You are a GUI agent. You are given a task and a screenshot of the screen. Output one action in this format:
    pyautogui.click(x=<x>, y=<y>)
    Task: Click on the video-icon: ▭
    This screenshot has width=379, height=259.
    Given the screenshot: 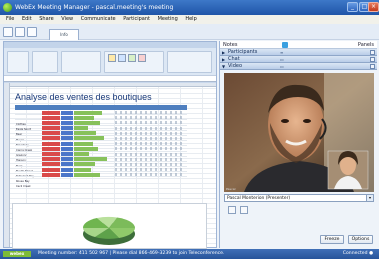 What is the action you would take?
    pyautogui.click(x=282, y=66)
    